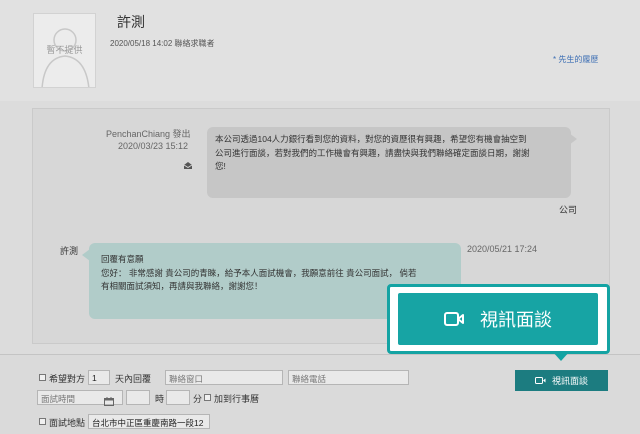 The height and width of the screenshot is (434, 640). What do you see at coordinates (198, 399) in the screenshot?
I see `minute-label: 分` at bounding box center [198, 399].